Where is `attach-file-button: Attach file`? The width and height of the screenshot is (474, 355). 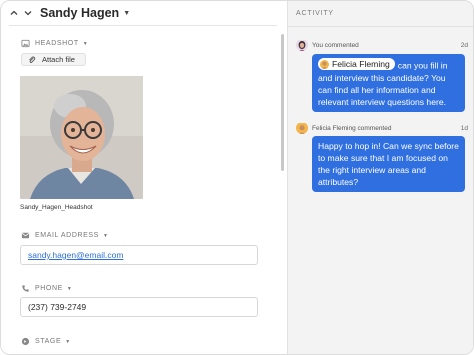
attach-file-button: Attach file is located at coordinates (53, 59).